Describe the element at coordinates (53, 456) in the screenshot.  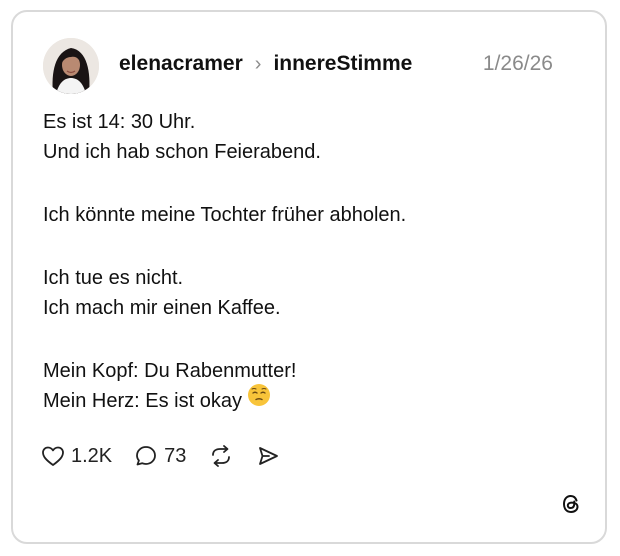
I see `heart-icon` at that location.